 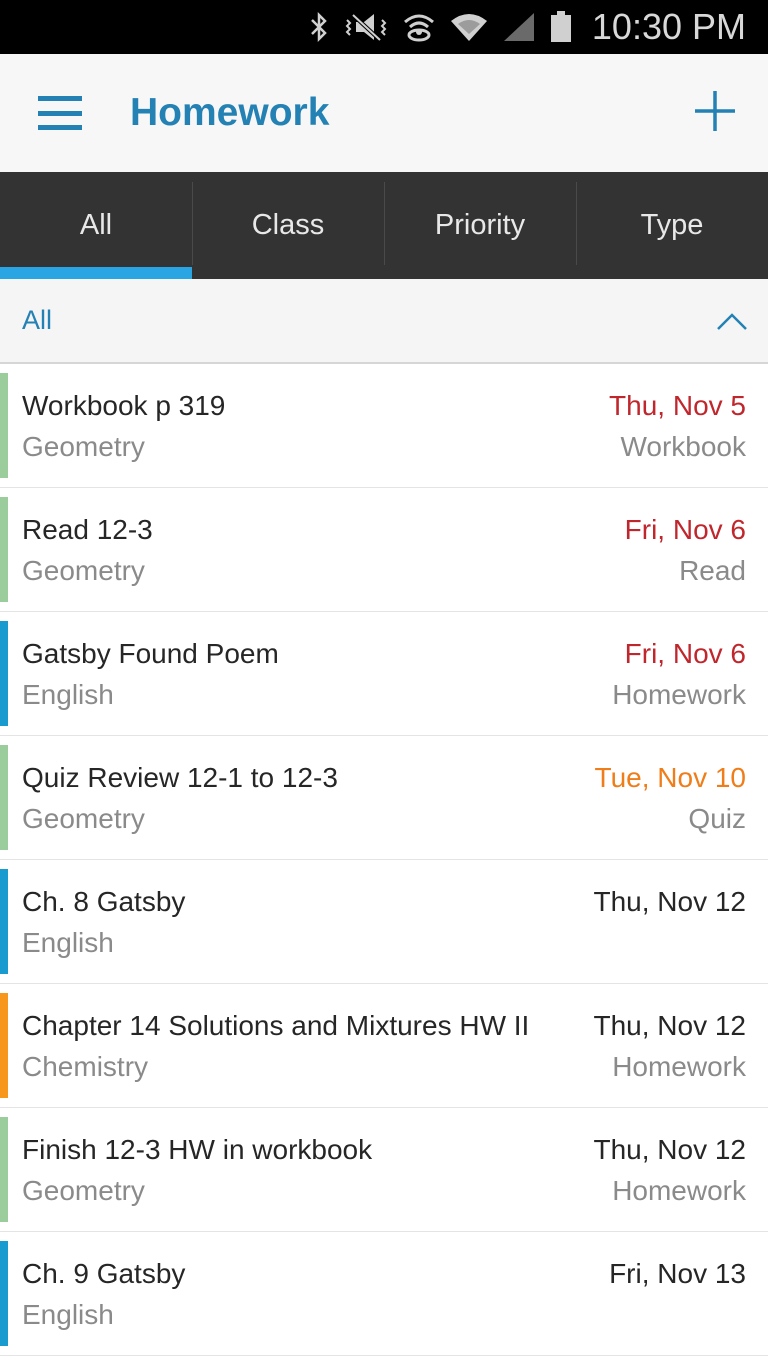 I want to click on tab-type: Type, so click(x=672, y=225).